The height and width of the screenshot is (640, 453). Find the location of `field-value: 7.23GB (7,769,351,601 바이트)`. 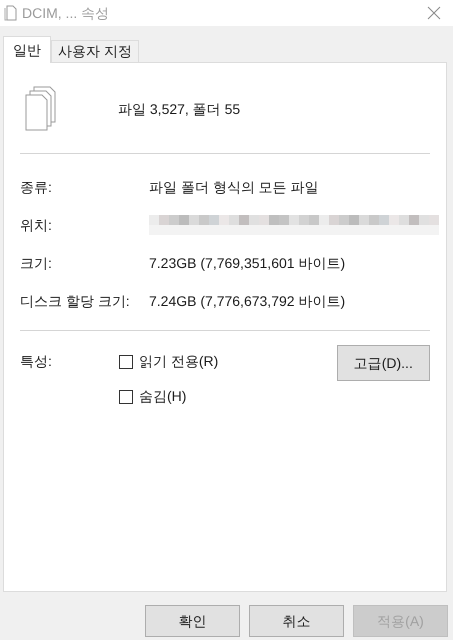

field-value: 7.23GB (7,769,351,601 바이트) is located at coordinates (247, 263).